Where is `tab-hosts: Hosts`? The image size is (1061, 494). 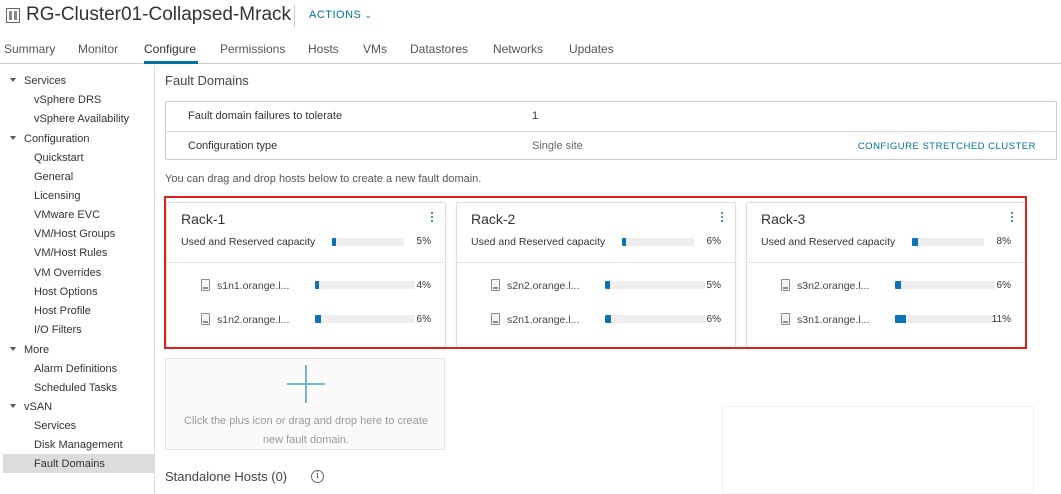
tab-hosts: Hosts is located at coordinates (323, 49).